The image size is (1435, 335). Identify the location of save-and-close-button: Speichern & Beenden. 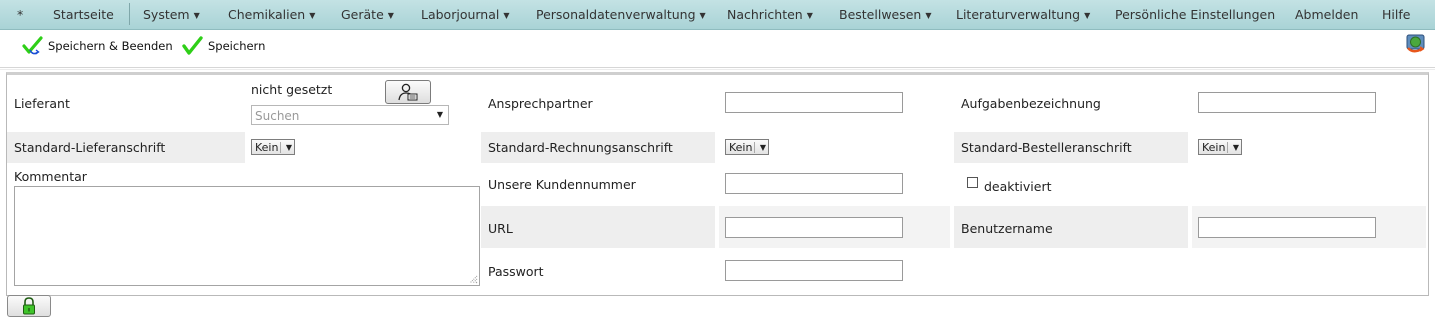
(97, 46).